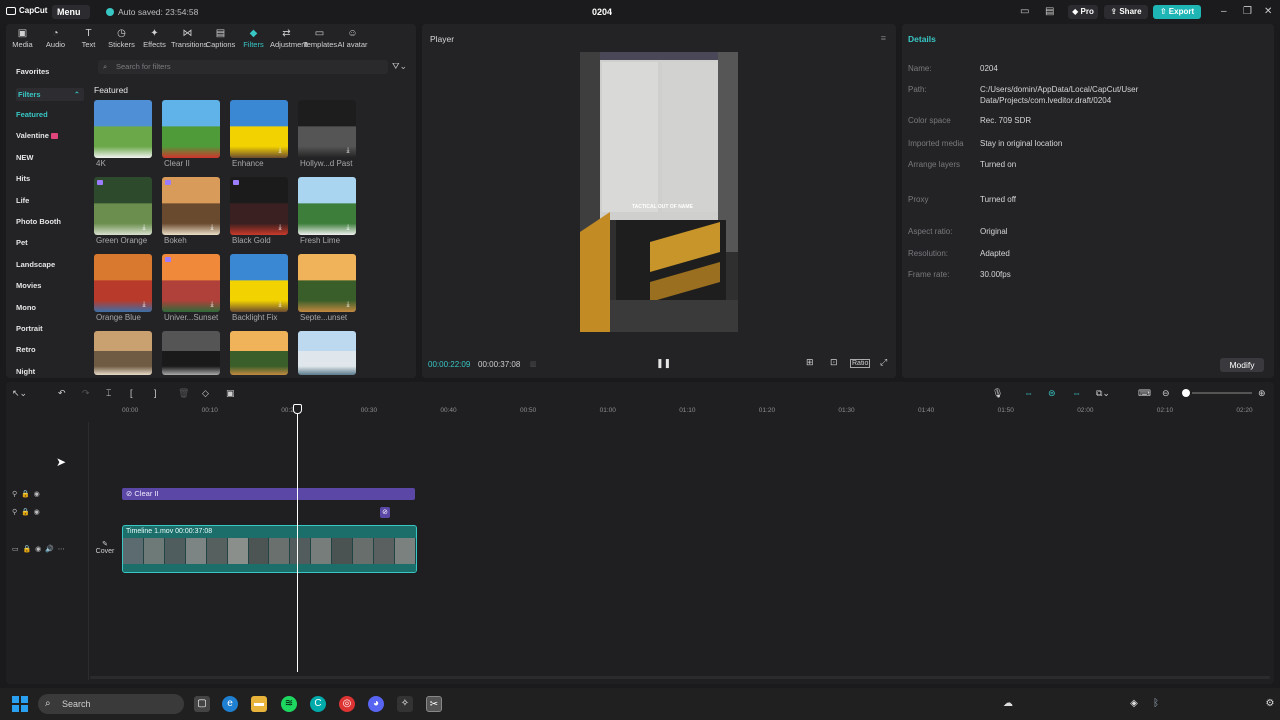 Image resolution: width=1280 pixels, height=720 pixels. I want to click on pro-button: ◆ Pro, so click(1083, 12).